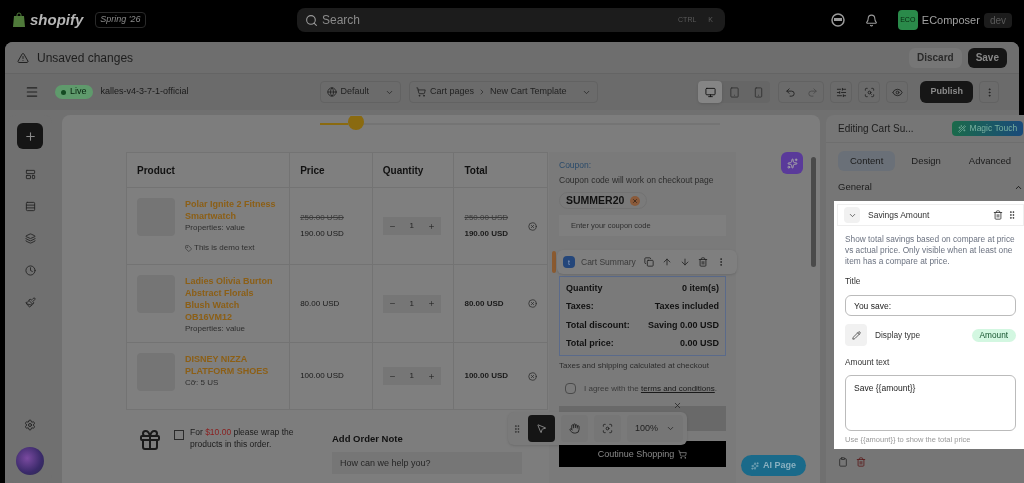 The image size is (1024, 483). What do you see at coordinates (837, 20) in the screenshot?
I see `mask-icon` at bounding box center [837, 20].